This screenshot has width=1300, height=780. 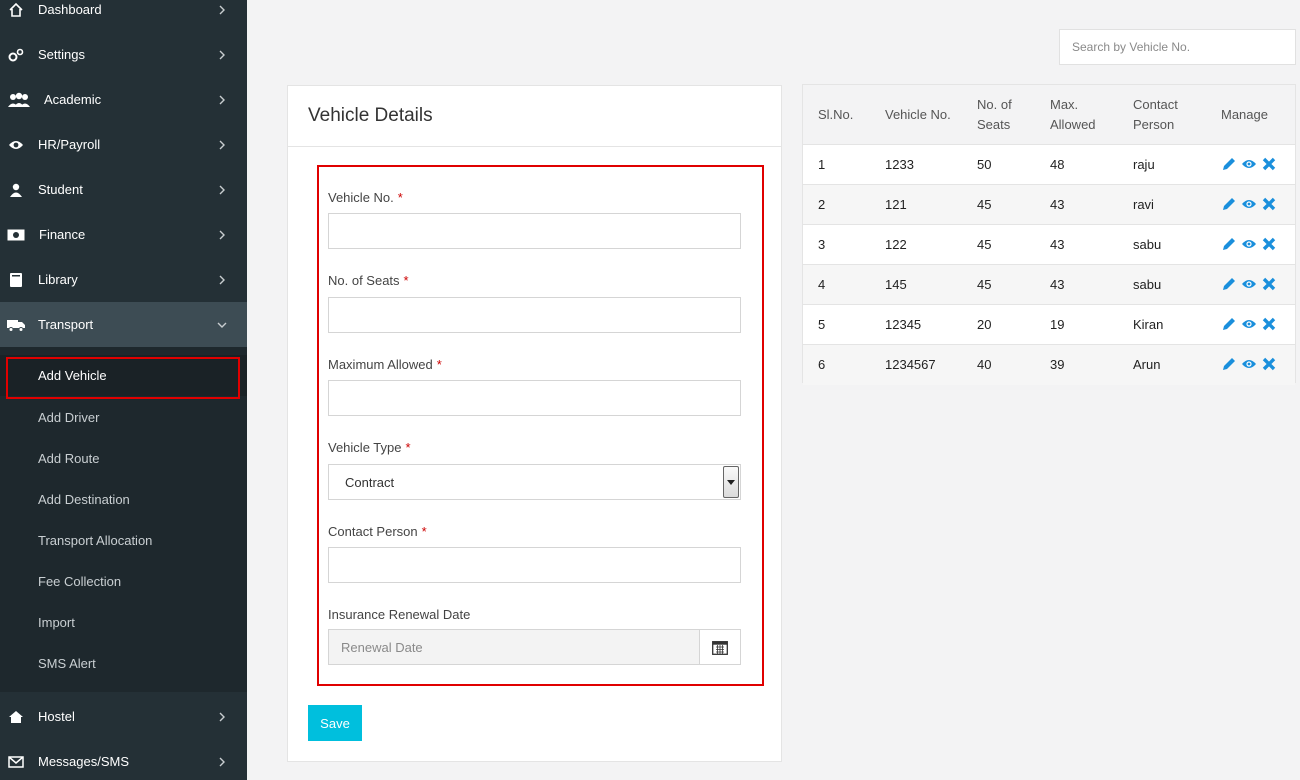 I want to click on submenu-item-add-vehicle: Add Vehicle, so click(x=123, y=377).